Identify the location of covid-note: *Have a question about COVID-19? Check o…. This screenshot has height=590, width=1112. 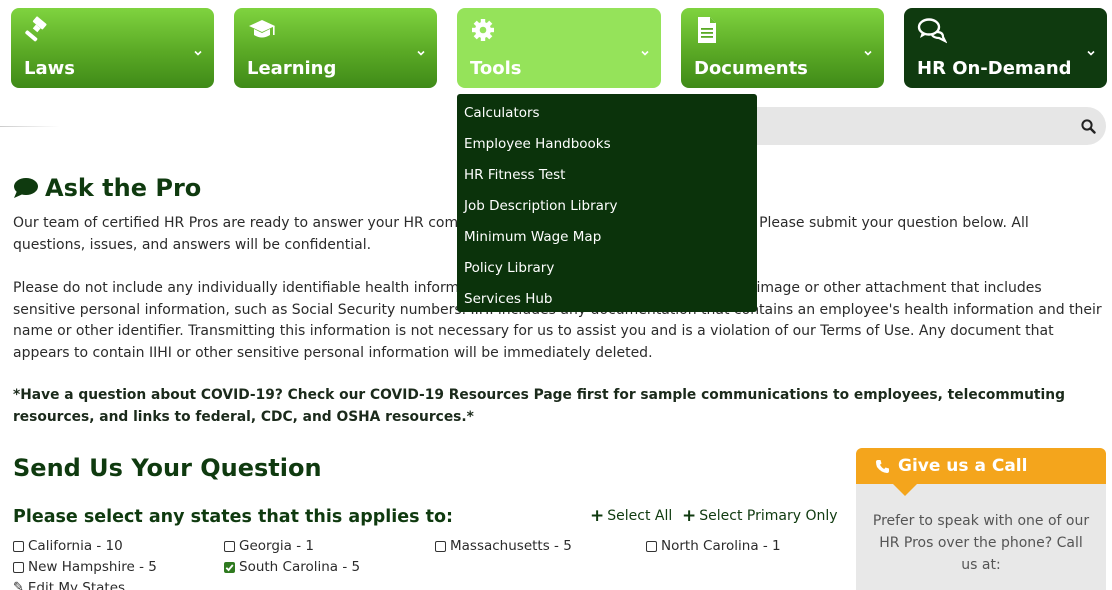
(539, 406).